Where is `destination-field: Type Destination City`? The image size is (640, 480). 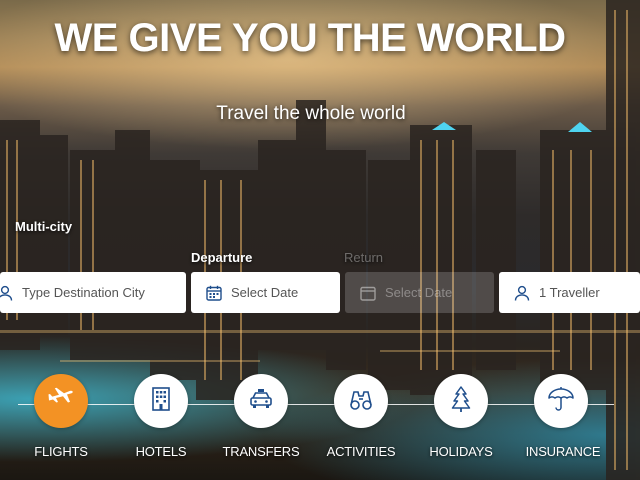
destination-field: Type Destination City is located at coordinates (93, 292).